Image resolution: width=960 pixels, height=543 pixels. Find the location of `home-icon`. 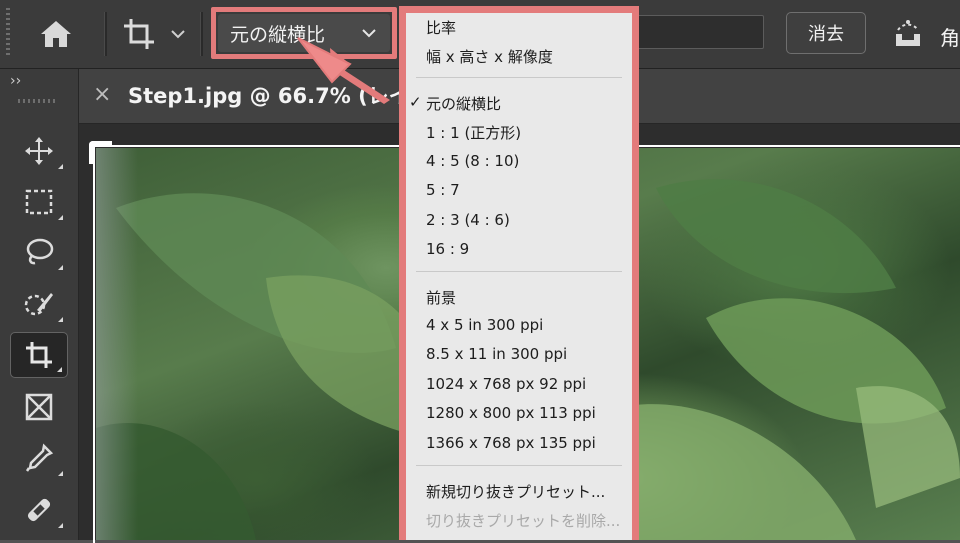

home-icon is located at coordinates (56, 34).